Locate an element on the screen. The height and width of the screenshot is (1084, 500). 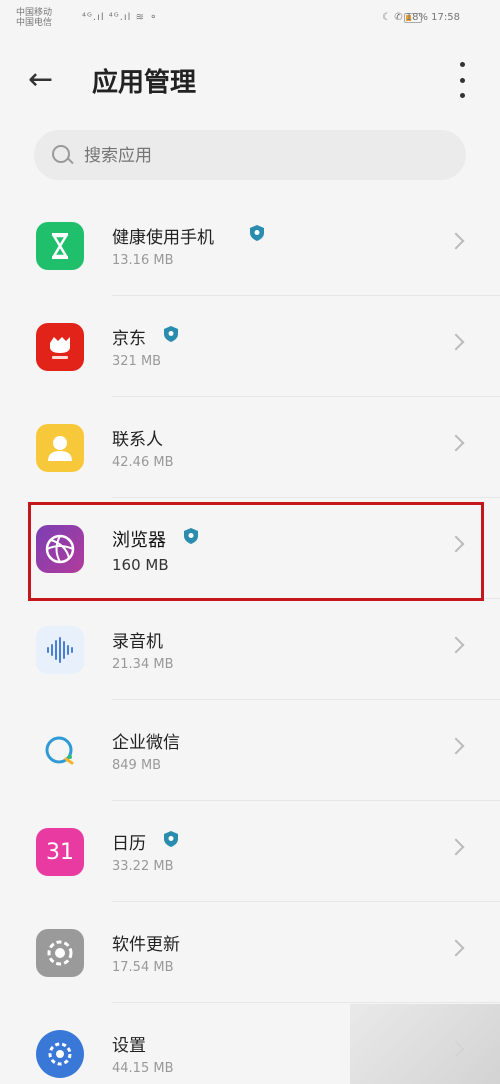
app-size: 33.22 MB is located at coordinates (143, 866).